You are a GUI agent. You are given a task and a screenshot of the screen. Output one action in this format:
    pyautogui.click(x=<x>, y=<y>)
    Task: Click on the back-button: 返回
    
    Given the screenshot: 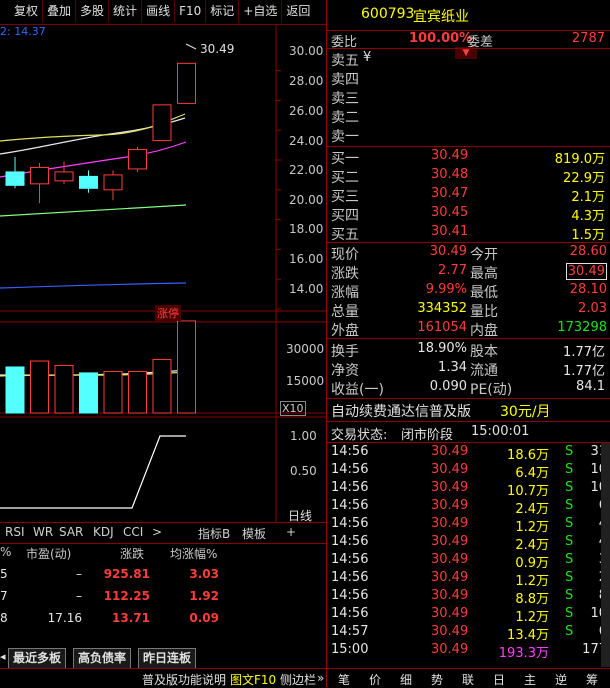 What is the action you would take?
    pyautogui.click(x=298, y=11)
    